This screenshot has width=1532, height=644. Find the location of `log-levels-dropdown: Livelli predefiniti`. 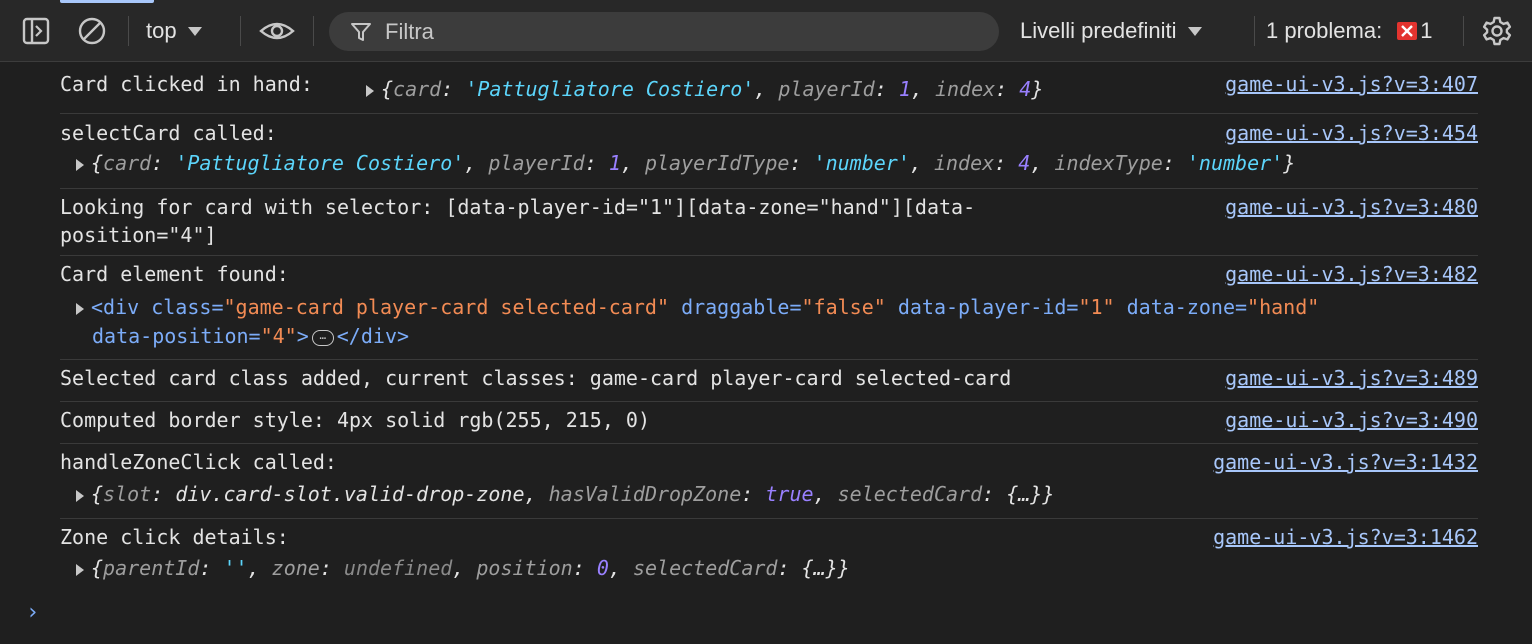

log-levels-dropdown: Livelli predefiniti is located at coordinates (1128, 31).